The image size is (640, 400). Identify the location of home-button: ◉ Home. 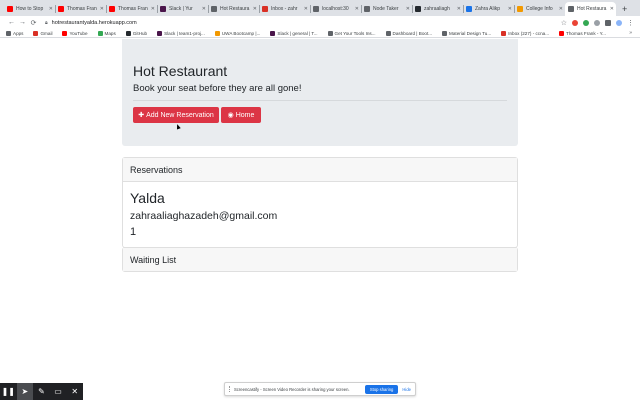
(241, 115).